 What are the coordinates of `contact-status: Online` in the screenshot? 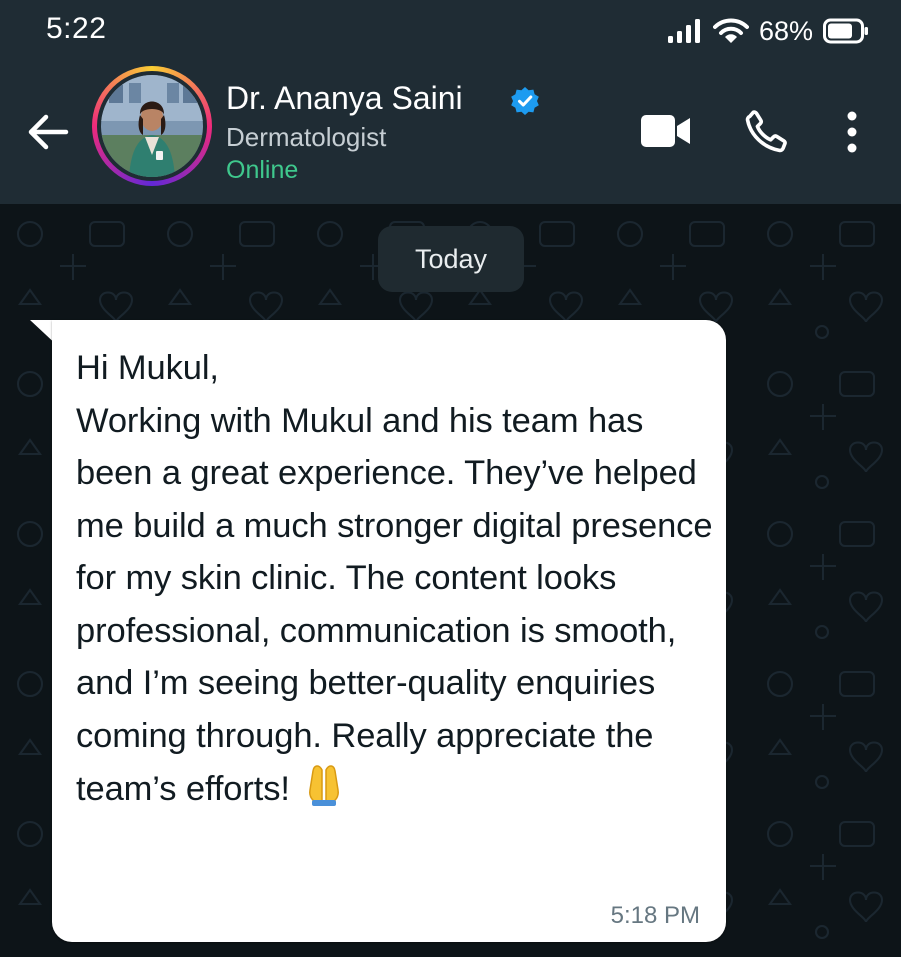 It's located at (262, 170).